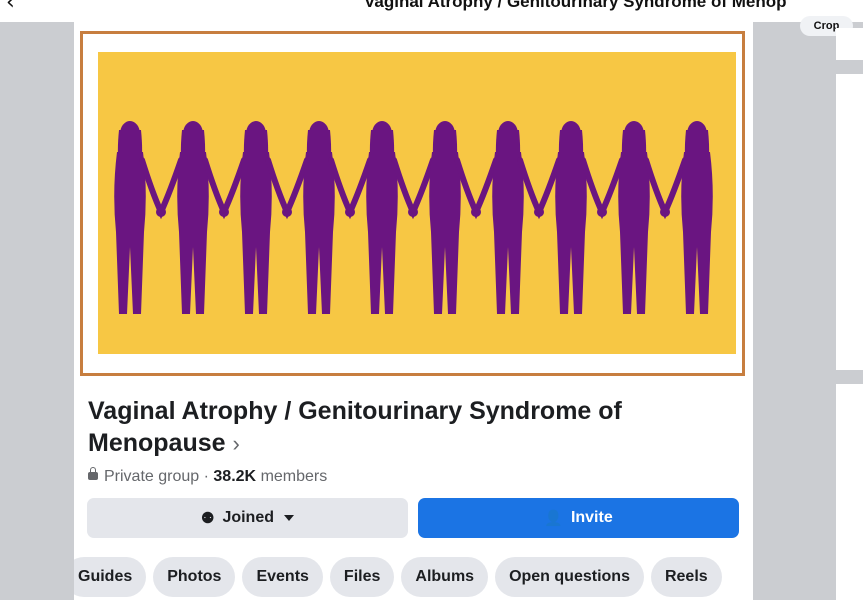 The height and width of the screenshot is (600, 863). Describe the element at coordinates (234, 476) in the screenshot. I see `member-count: 38.2K` at that location.